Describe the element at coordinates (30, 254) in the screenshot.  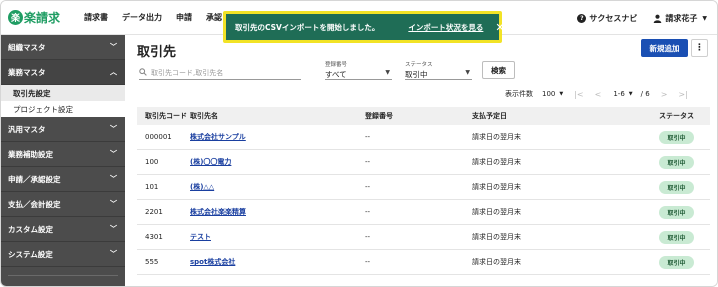
I see `sidebar-item-label: システム設定` at that location.